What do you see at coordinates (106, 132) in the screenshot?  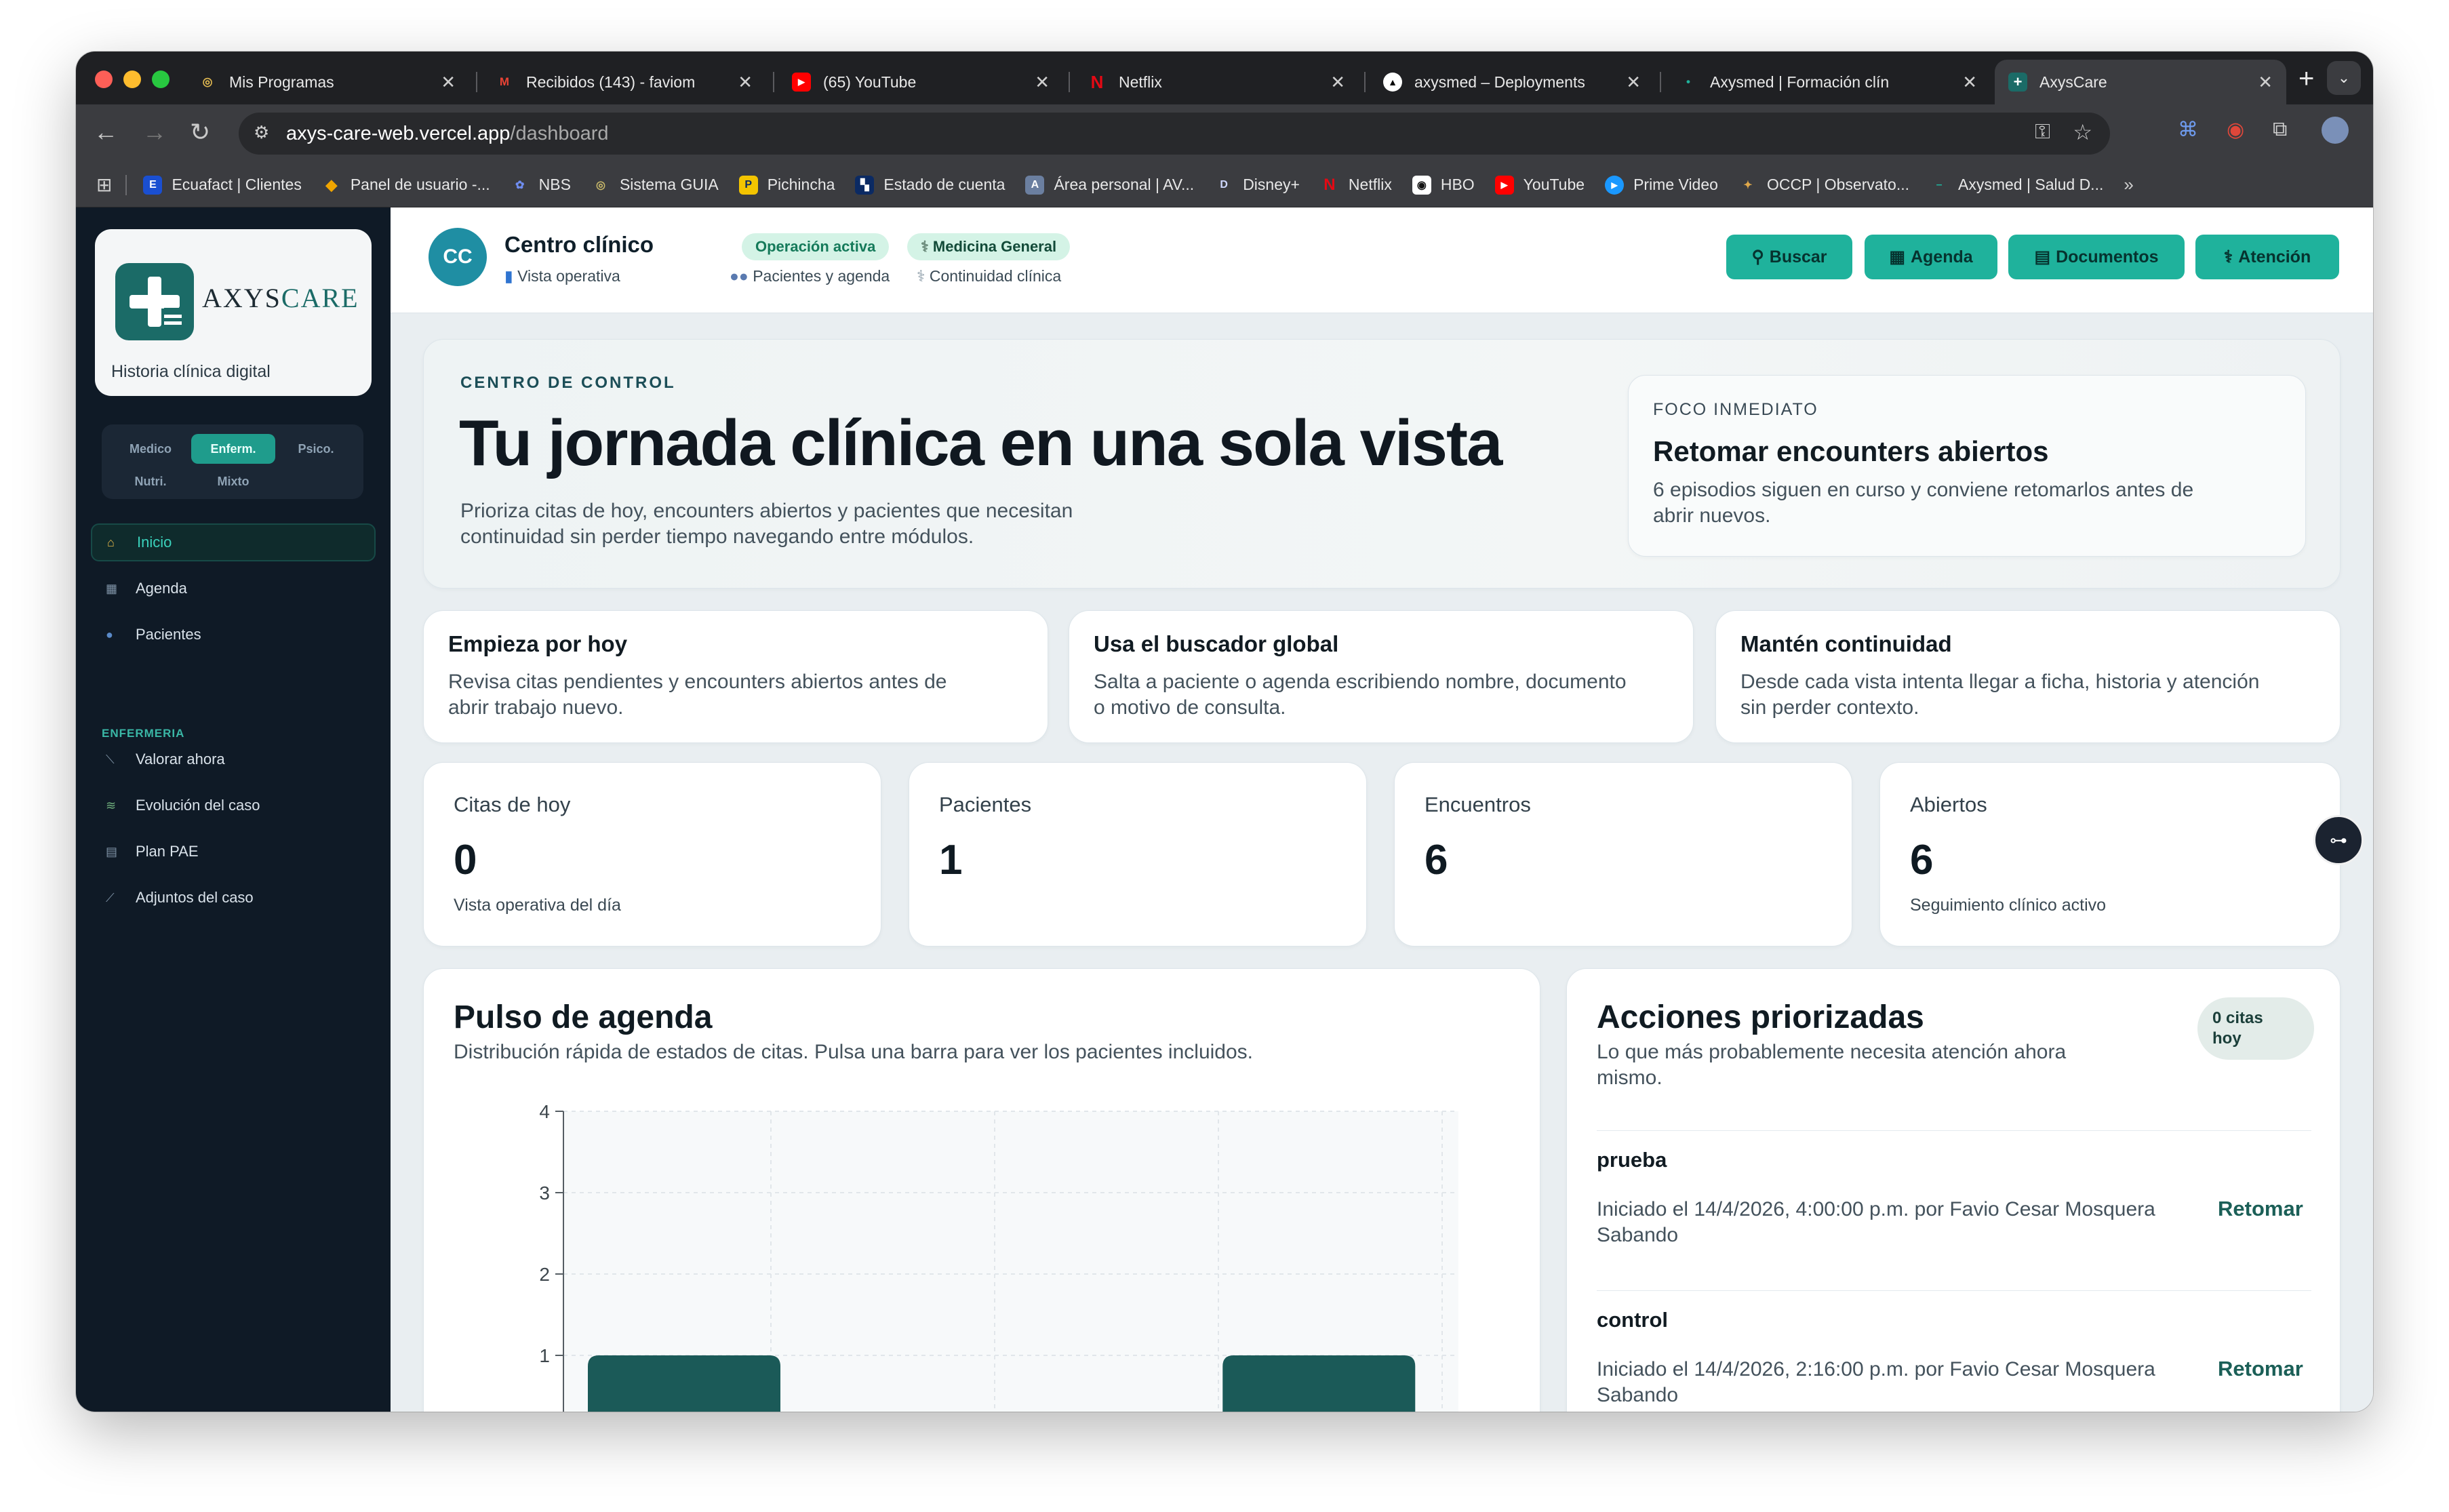 I see `back-icon: ←` at bounding box center [106, 132].